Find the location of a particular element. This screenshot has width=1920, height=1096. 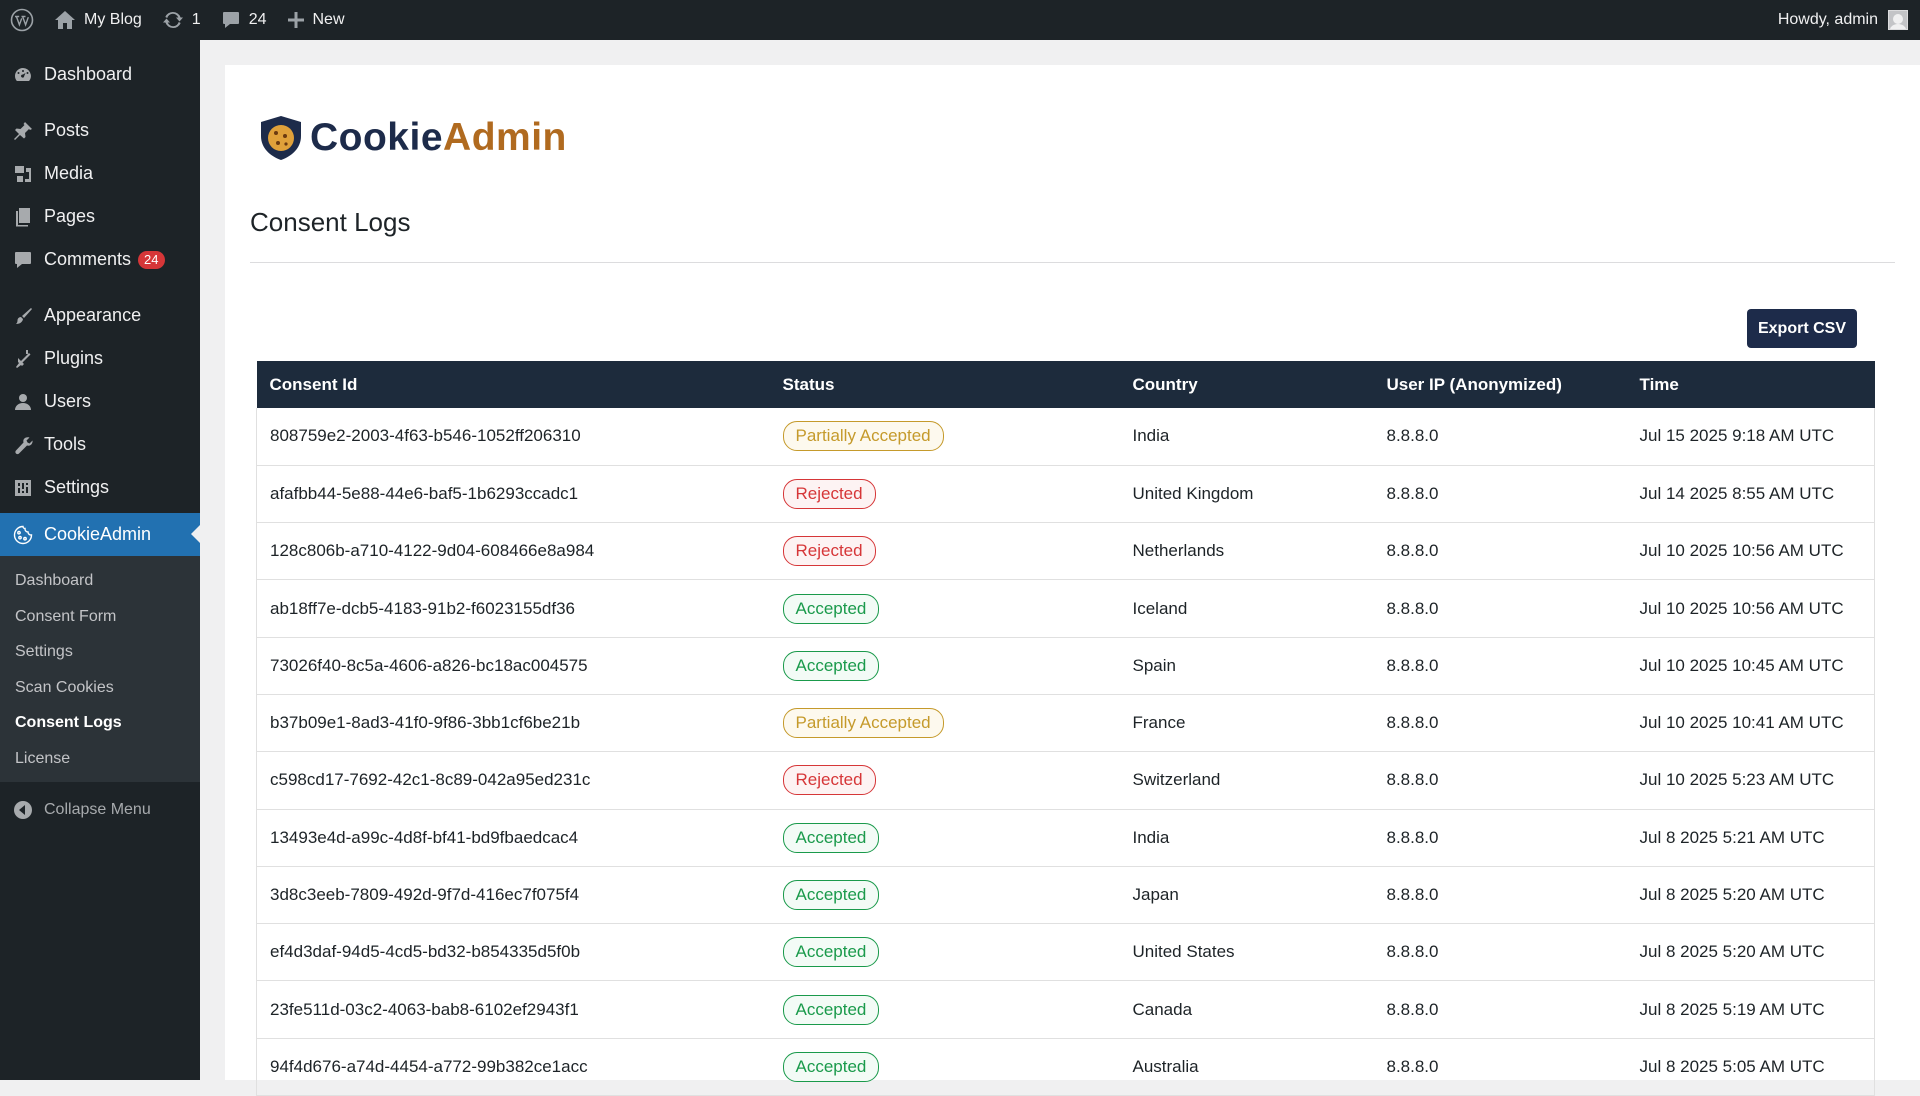

sidebar-item-comments: Comments 24 is located at coordinates (100, 259).